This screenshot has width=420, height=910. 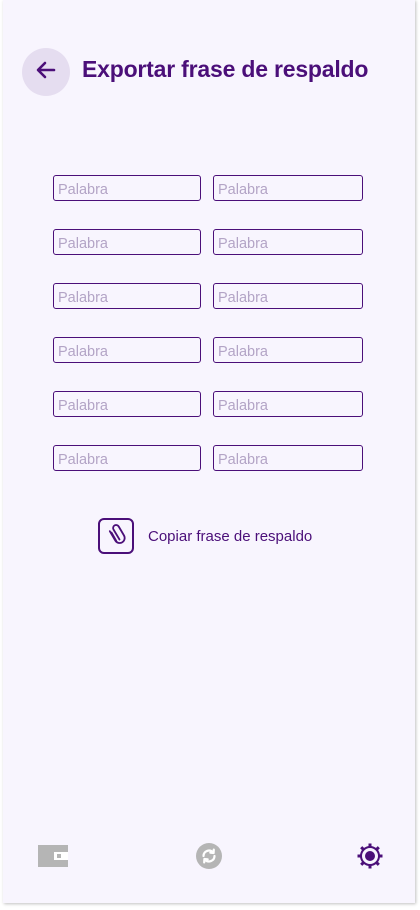 I want to click on nav-exchange, so click(x=209, y=858).